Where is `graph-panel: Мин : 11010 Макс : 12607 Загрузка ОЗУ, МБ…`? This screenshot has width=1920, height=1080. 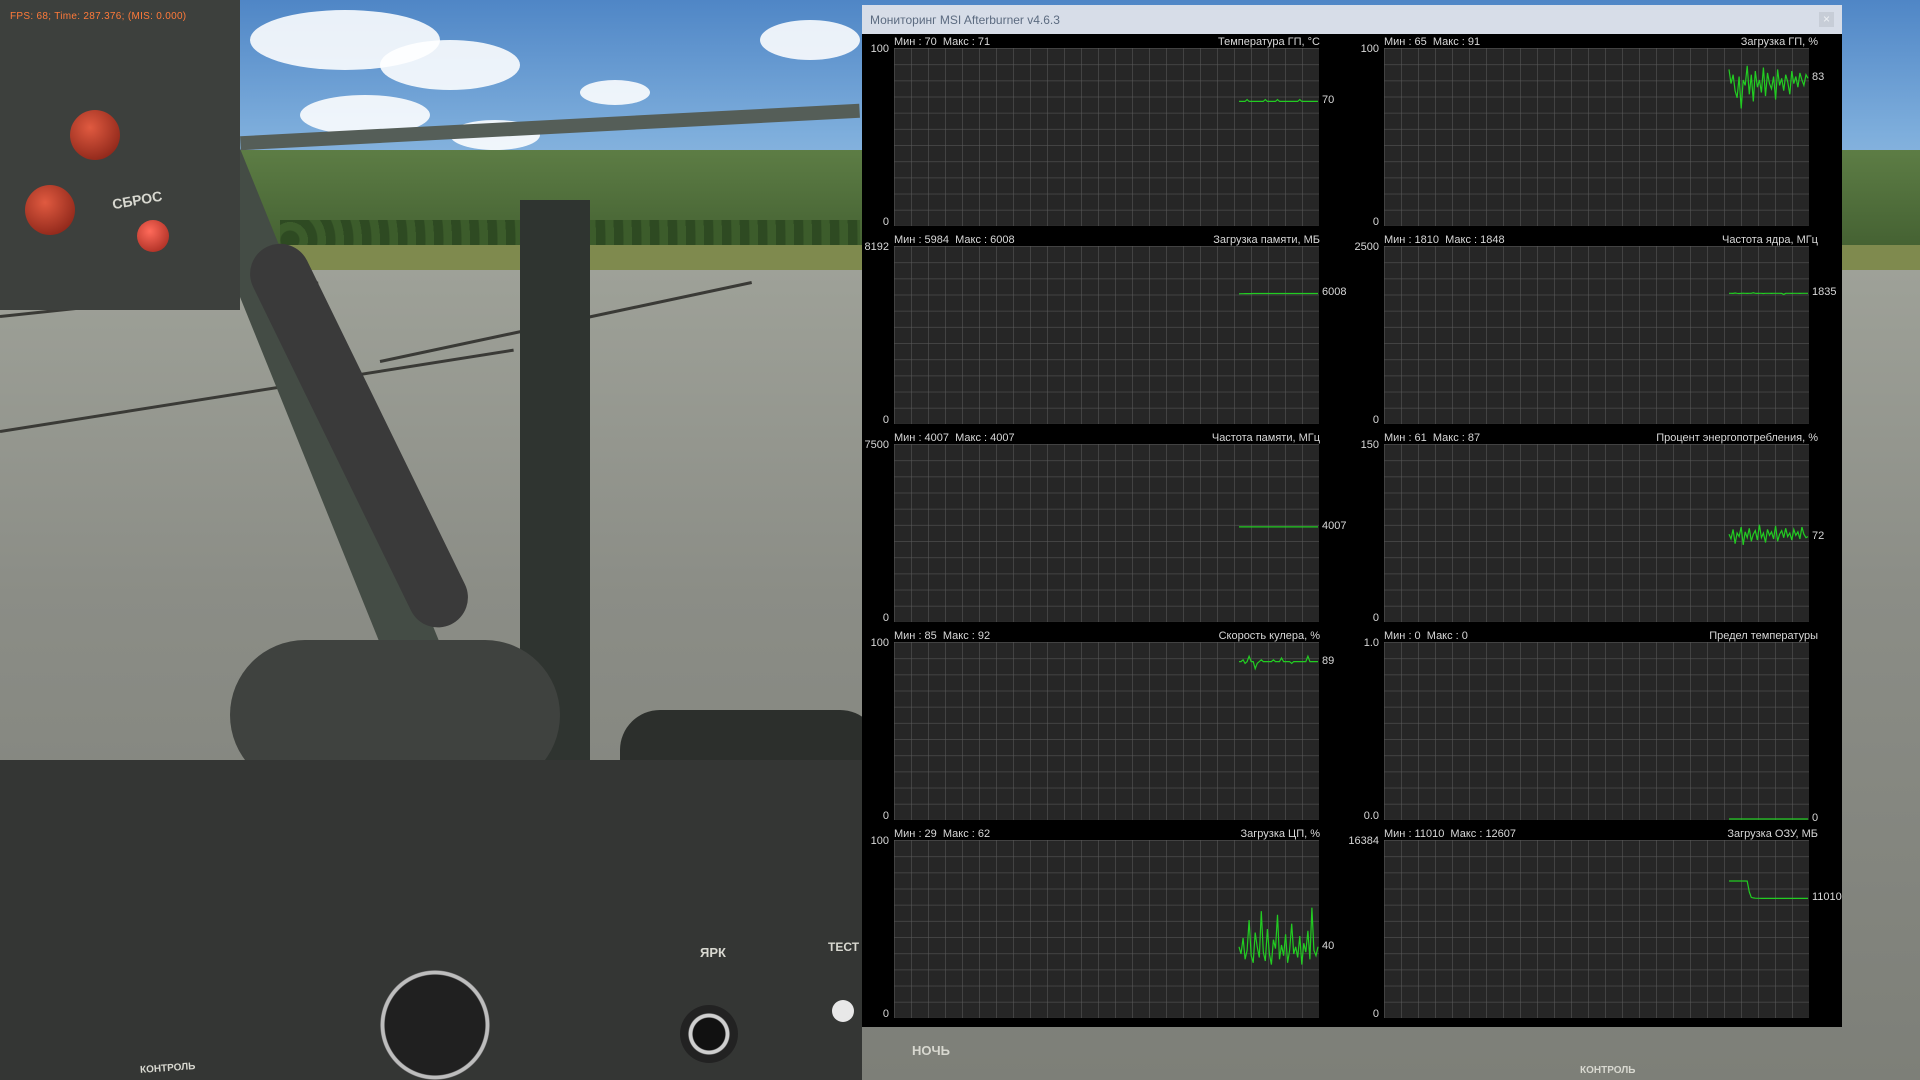
graph-panel: Мин : 11010 Макс : 12607 Загрузка ОЗУ, МБ… is located at coordinates (1595, 925).